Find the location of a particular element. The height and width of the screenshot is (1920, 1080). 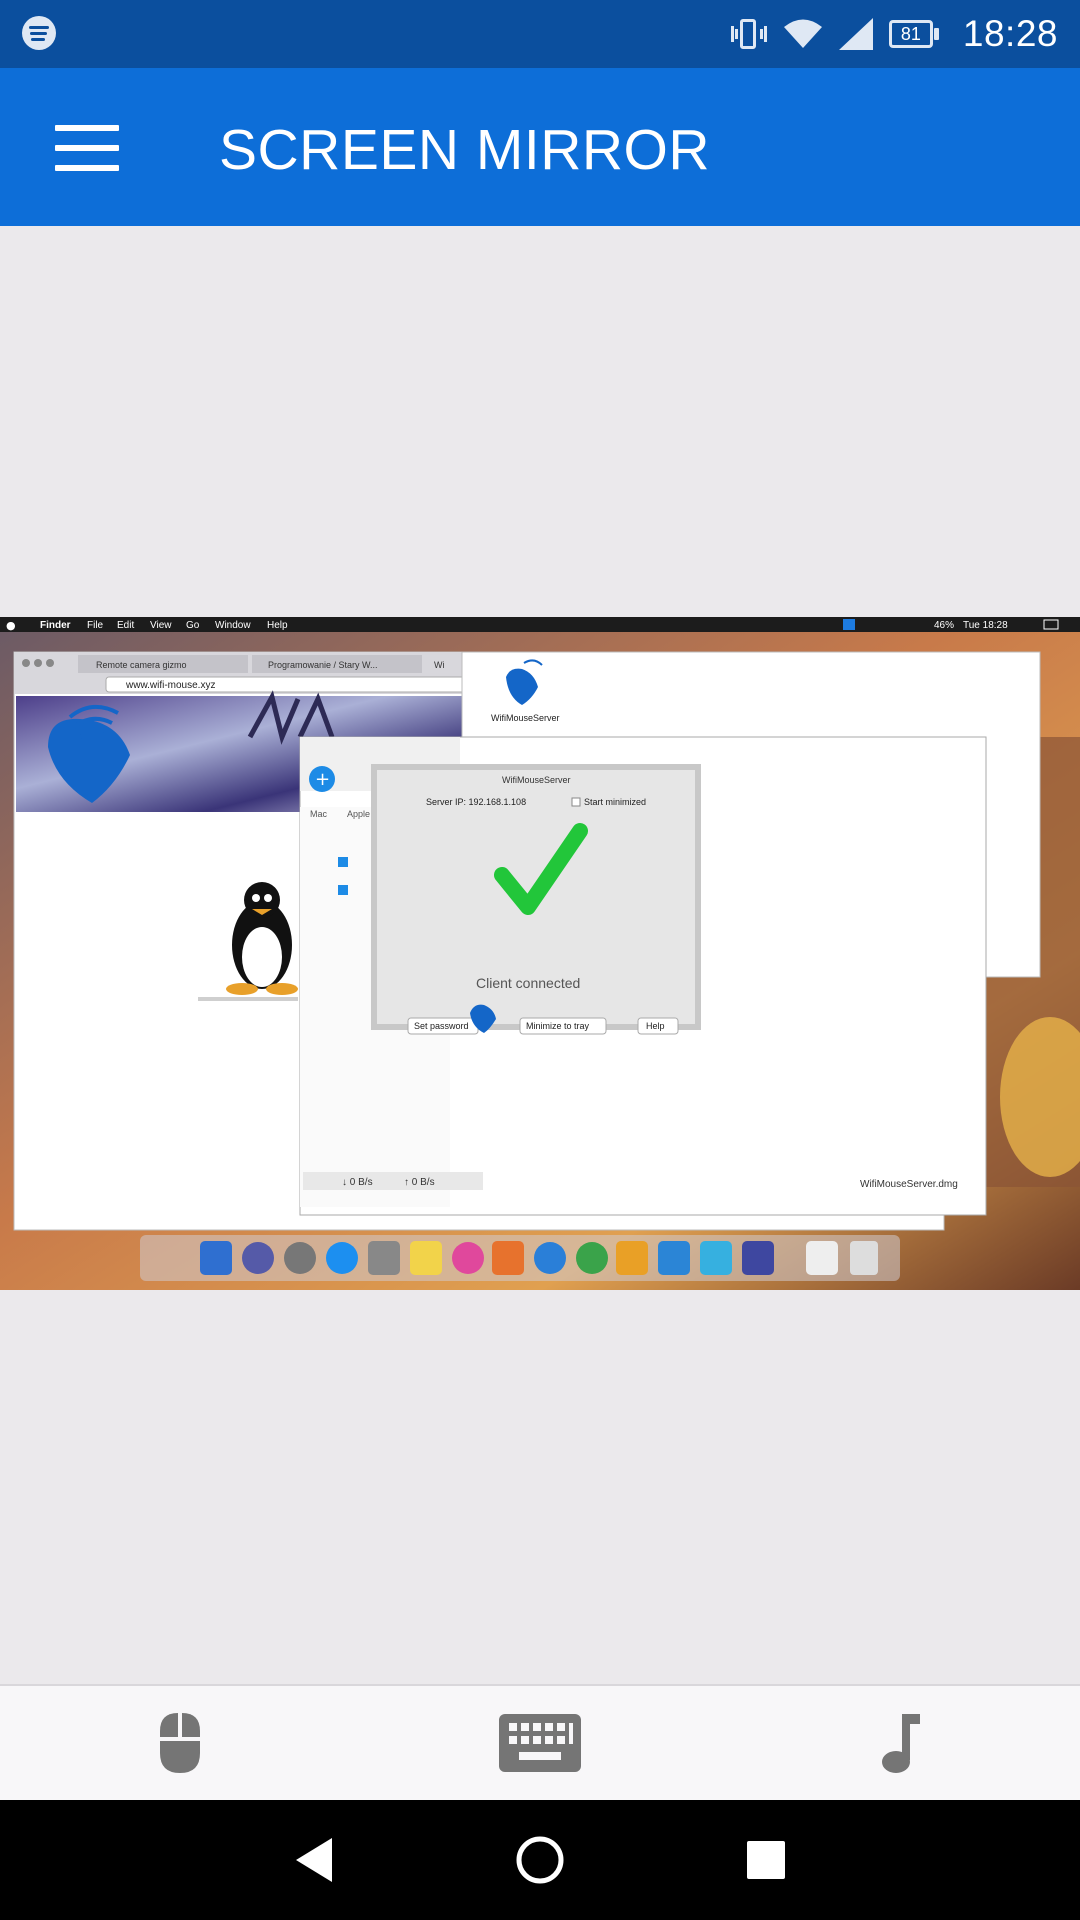

status-icons: 81 18:28 is located at coordinates (893, 34).